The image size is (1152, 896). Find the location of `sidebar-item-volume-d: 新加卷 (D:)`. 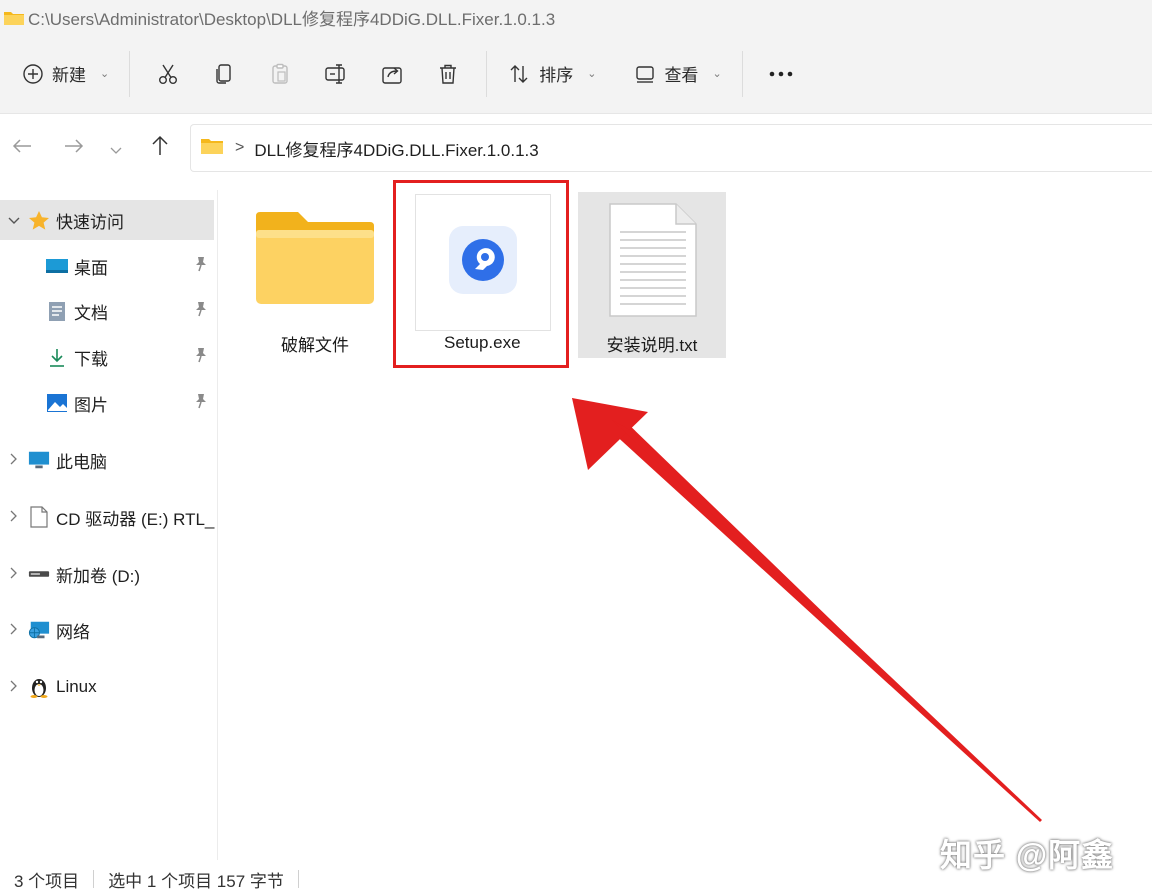

sidebar-item-volume-d: 新加卷 (D:) is located at coordinates (70, 574).